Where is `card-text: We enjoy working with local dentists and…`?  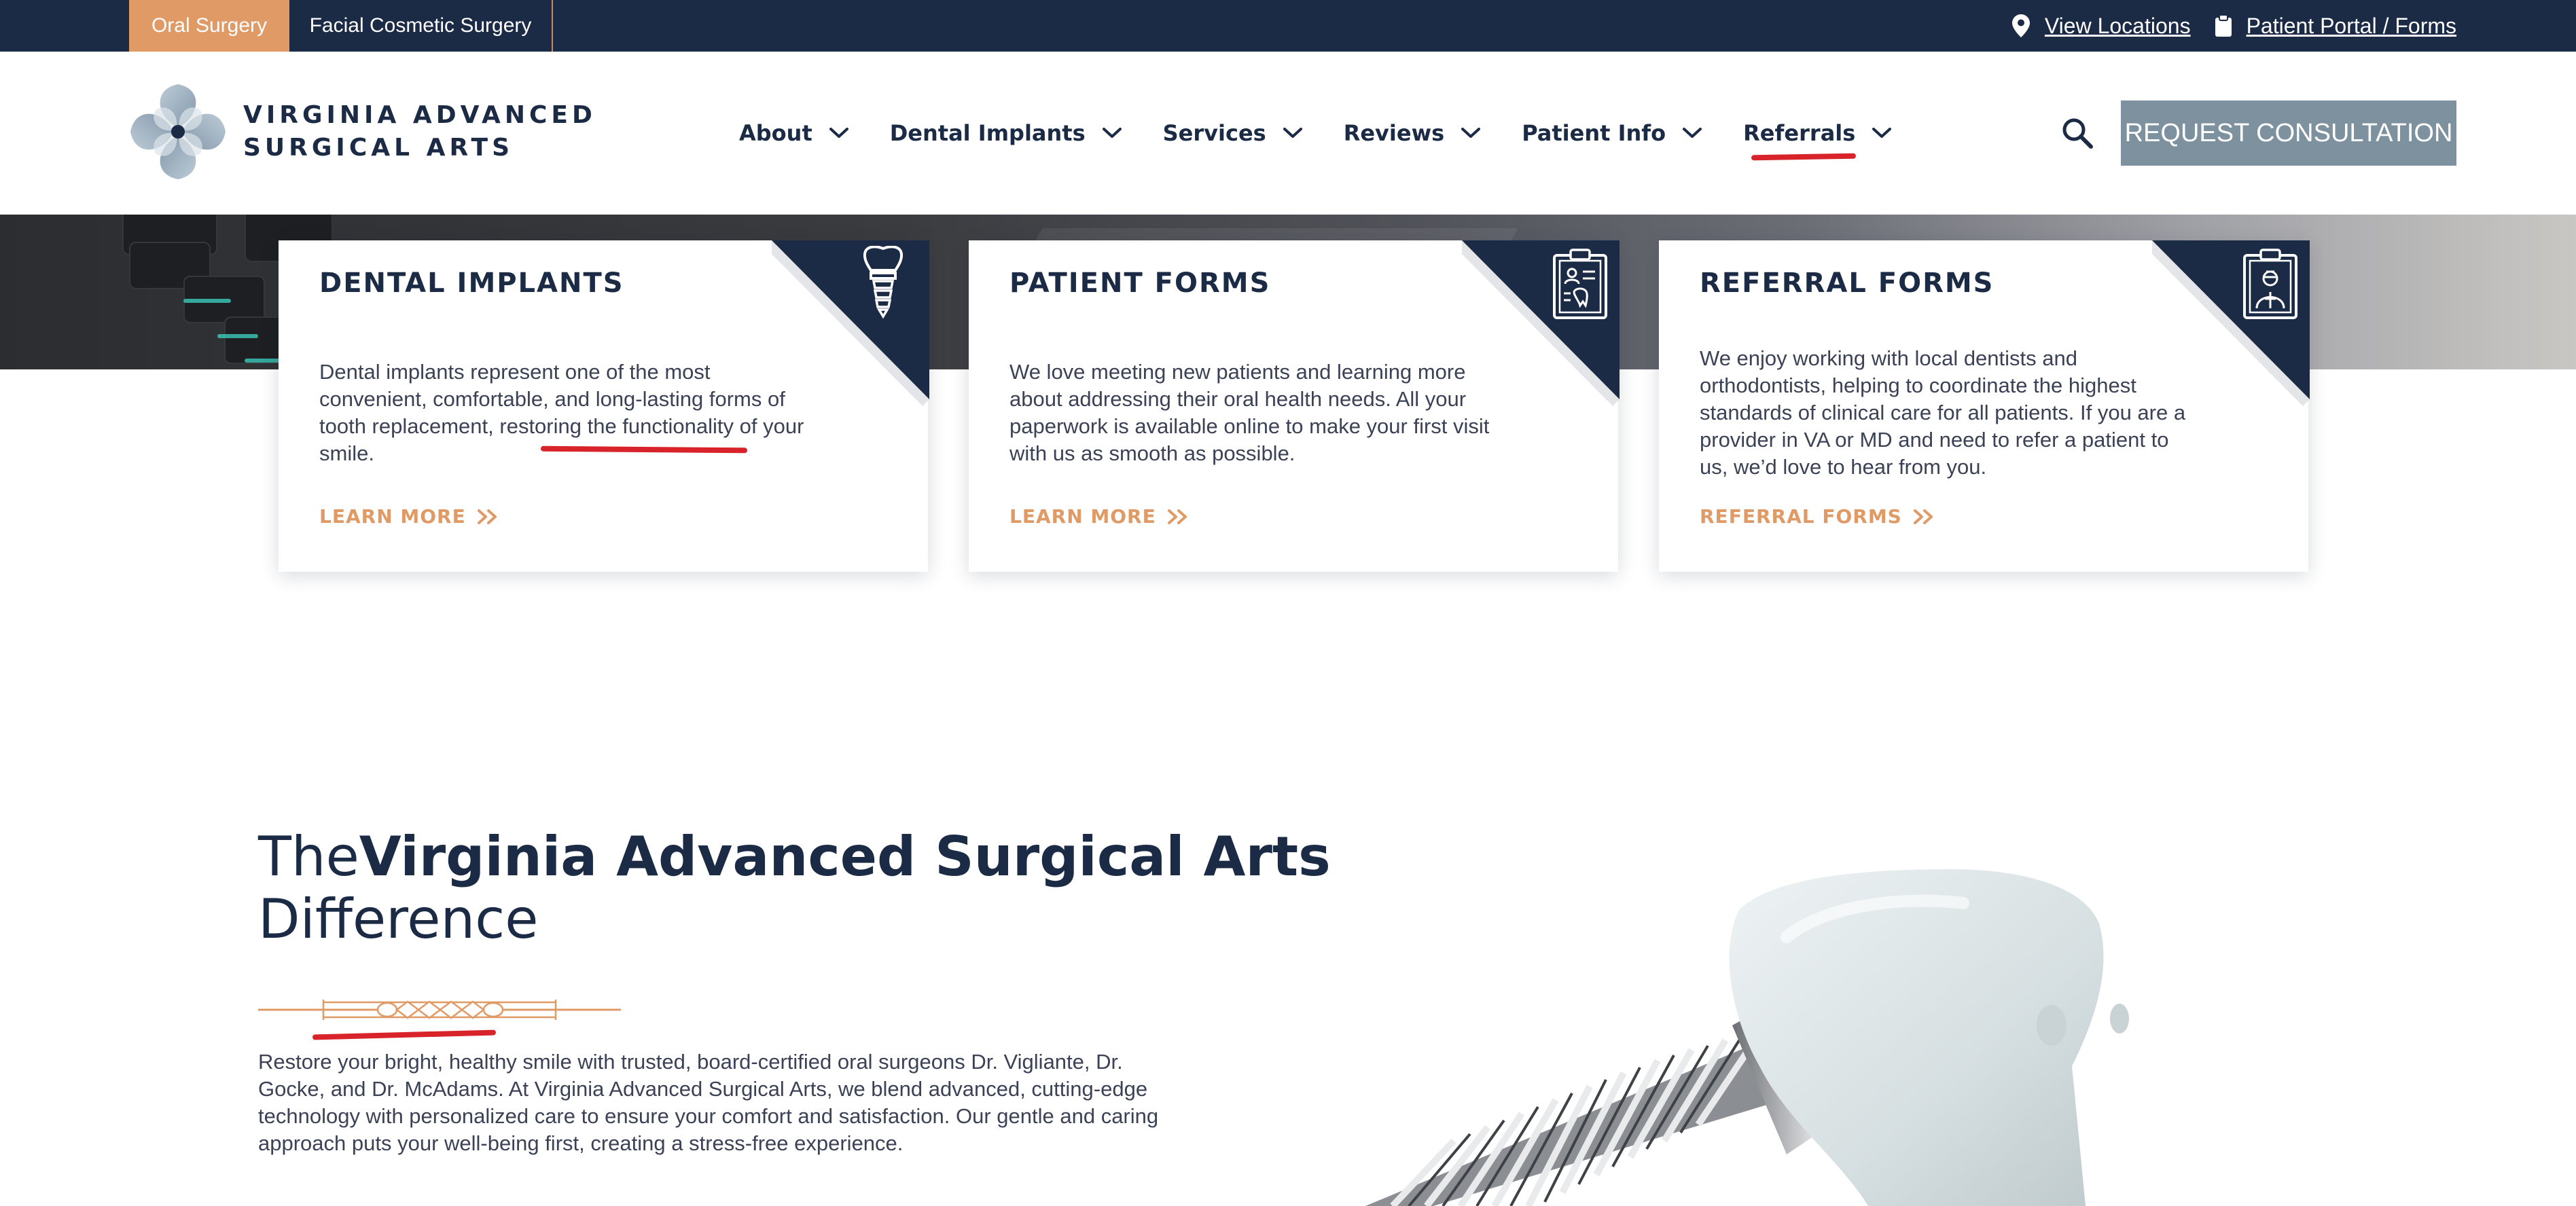 card-text: We enjoy working with local dentists and… is located at coordinates (1943, 412).